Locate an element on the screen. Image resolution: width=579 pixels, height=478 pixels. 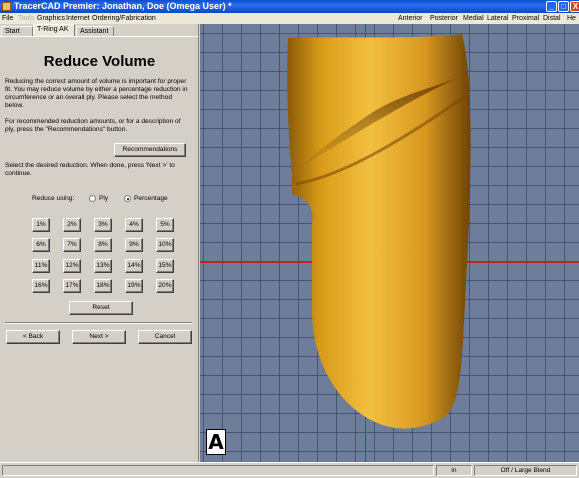
reset-button: Reset is located at coordinates (101, 308).